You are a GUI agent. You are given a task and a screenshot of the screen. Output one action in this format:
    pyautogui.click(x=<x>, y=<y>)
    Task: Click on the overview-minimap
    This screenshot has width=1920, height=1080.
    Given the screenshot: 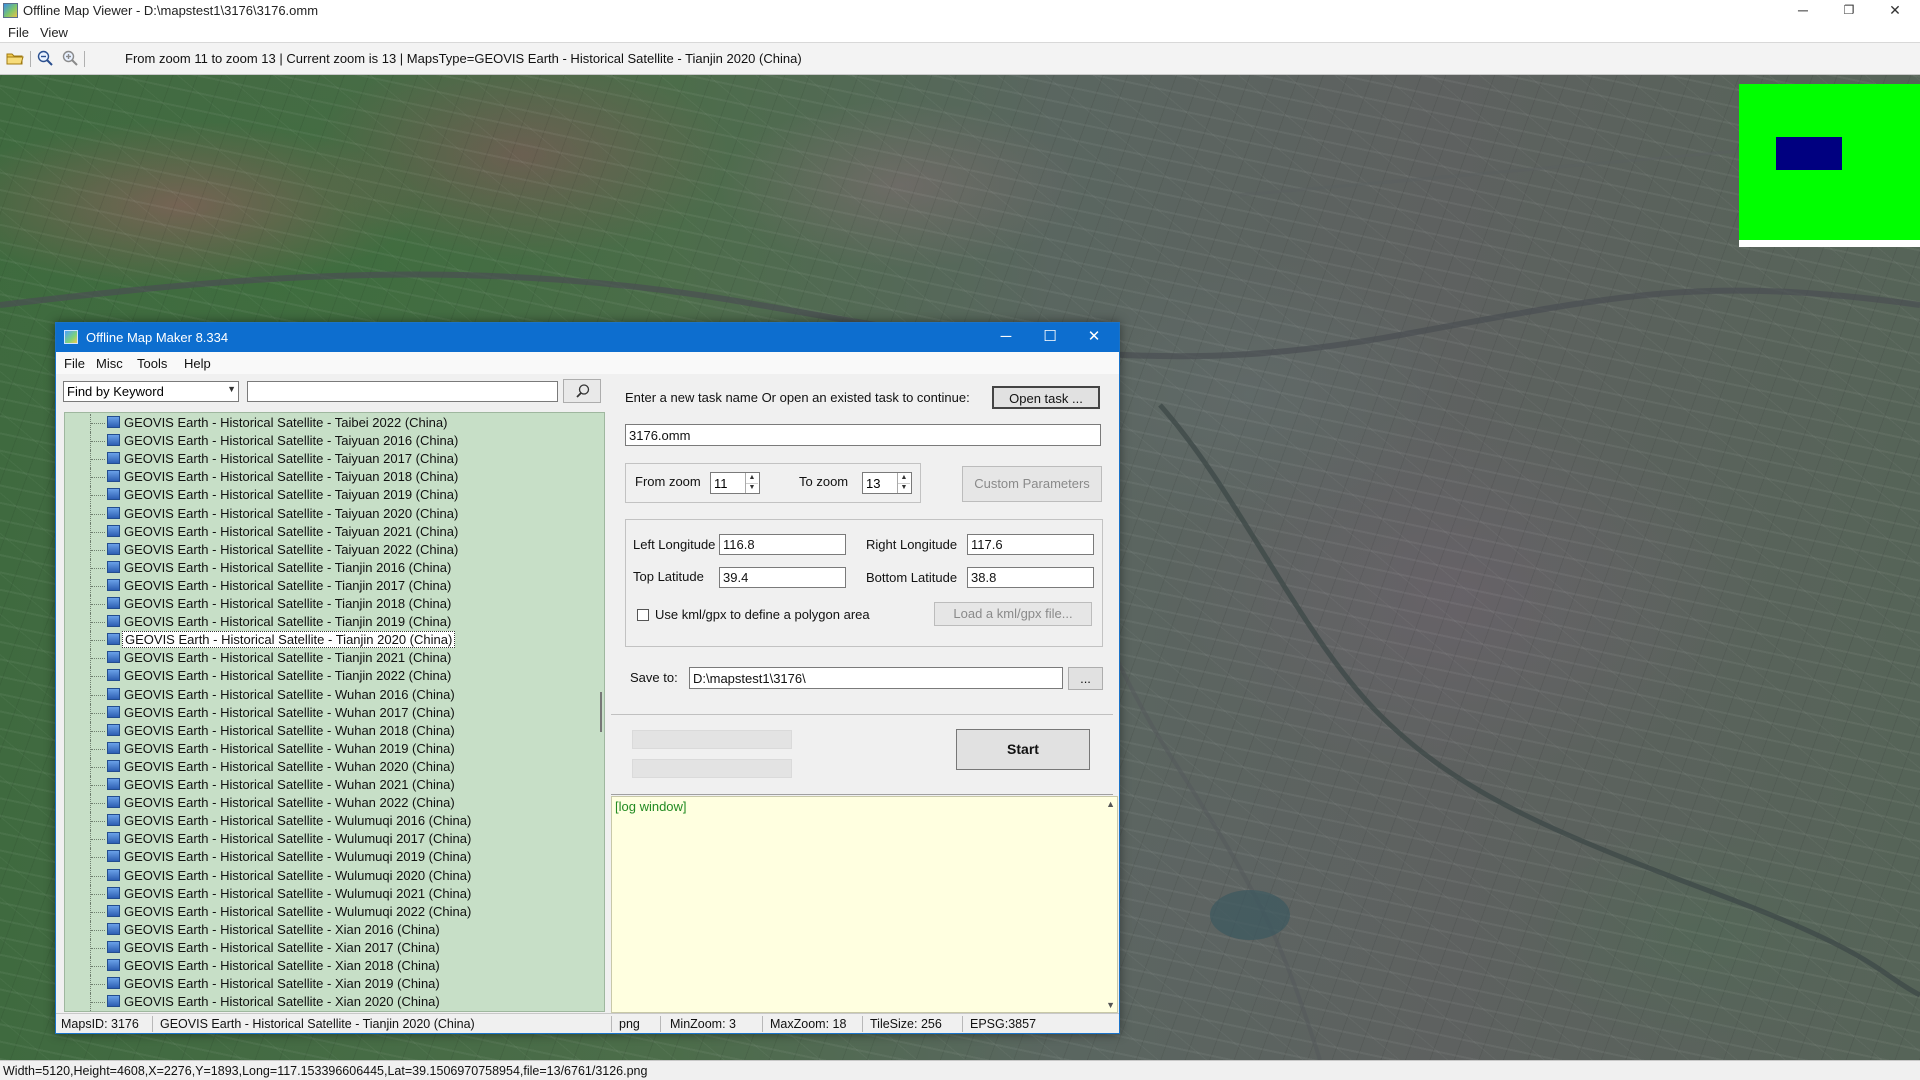 What is the action you would take?
    pyautogui.click(x=1829, y=165)
    